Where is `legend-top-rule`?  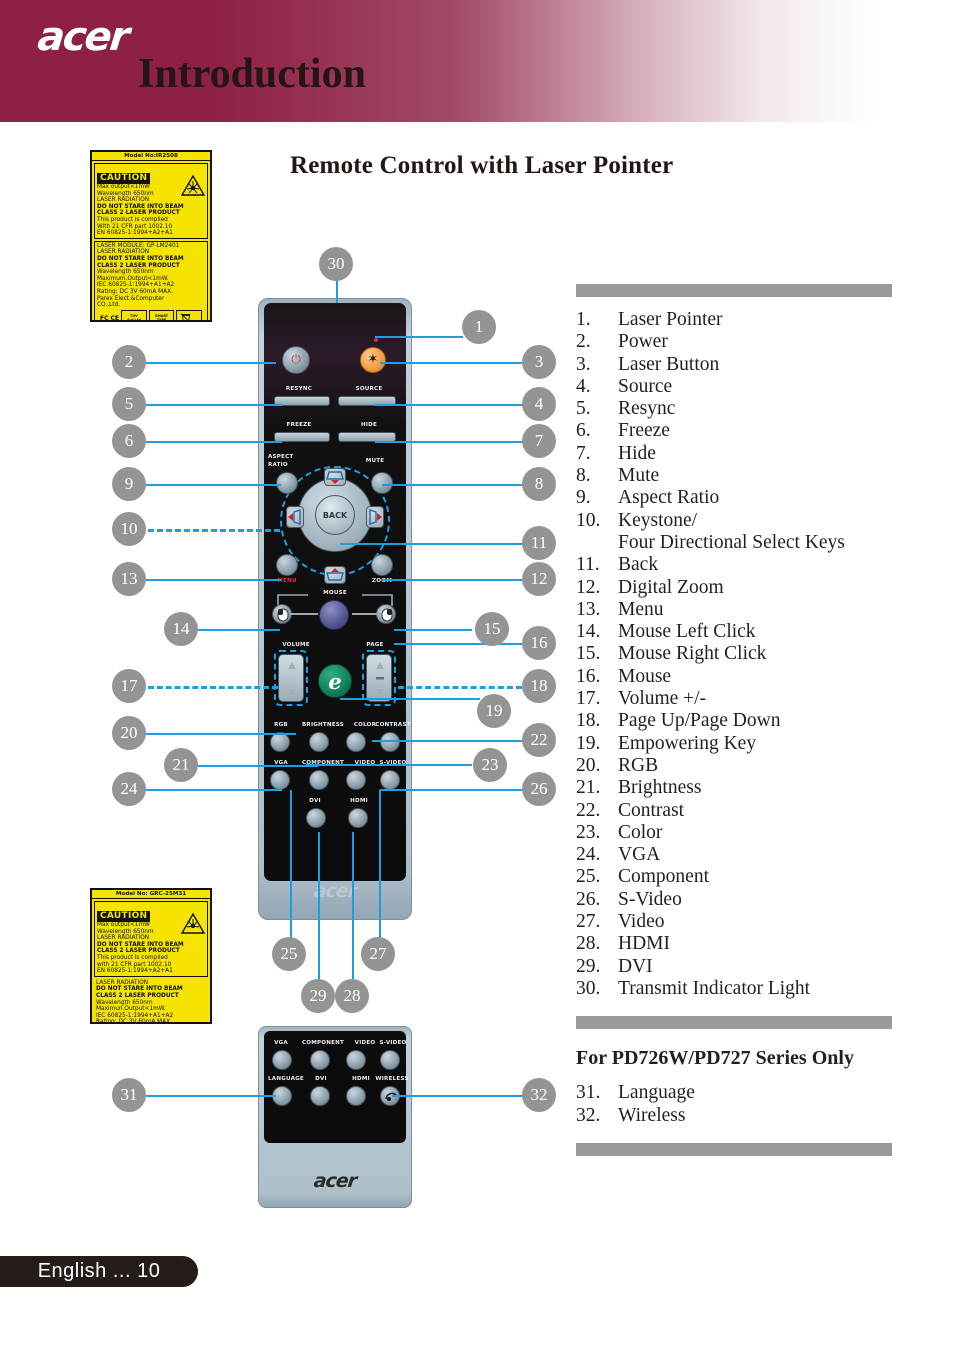
legend-top-rule is located at coordinates (734, 290).